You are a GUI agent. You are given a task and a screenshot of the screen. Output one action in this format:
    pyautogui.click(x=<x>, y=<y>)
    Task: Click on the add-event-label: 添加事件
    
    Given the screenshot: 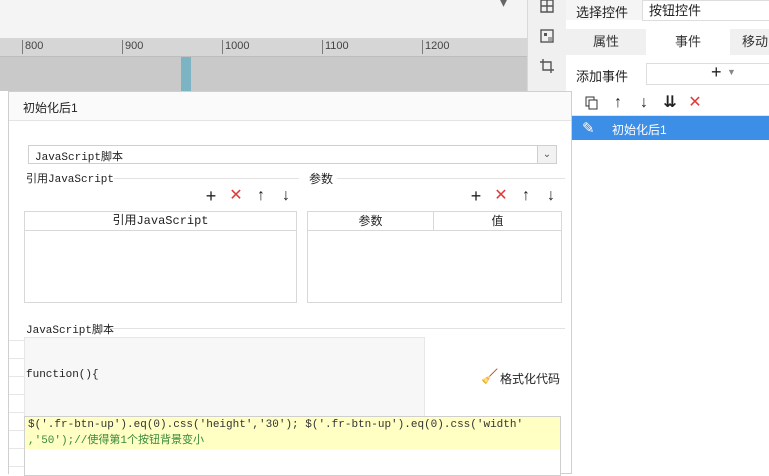 What is the action you would take?
    pyautogui.click(x=602, y=76)
    